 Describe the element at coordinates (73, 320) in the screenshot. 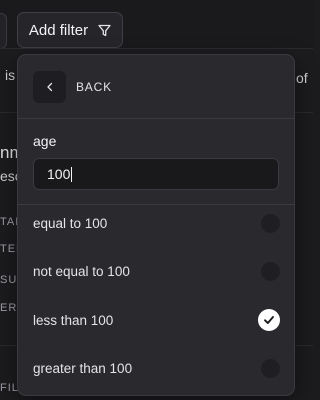

I see `option-label: less than 100` at that location.